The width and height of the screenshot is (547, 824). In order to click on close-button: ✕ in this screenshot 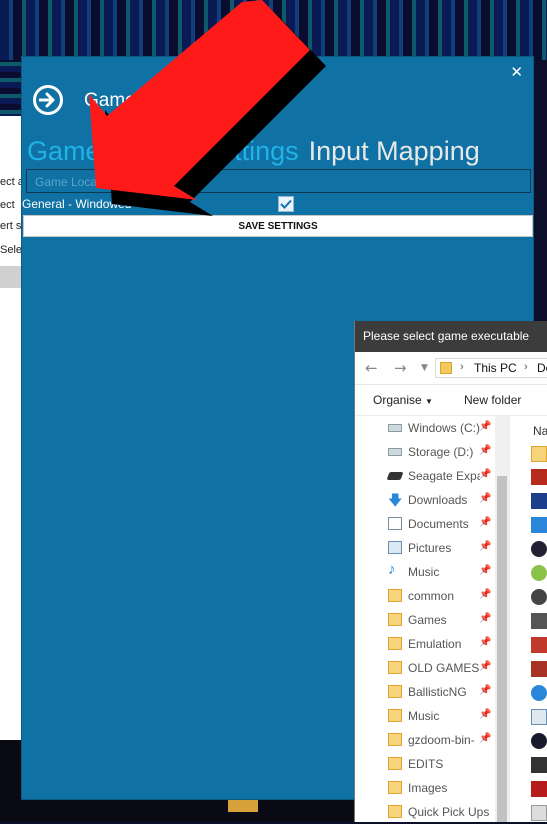, I will do `click(516, 72)`.